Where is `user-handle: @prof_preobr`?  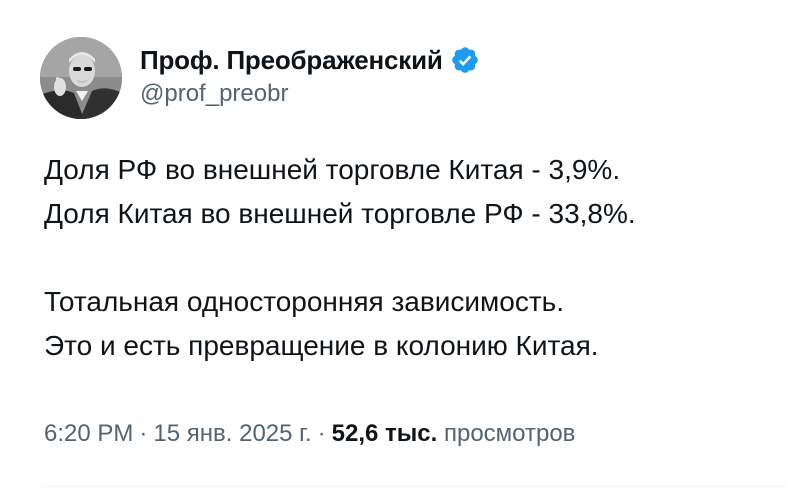 user-handle: @prof_preobr is located at coordinates (310, 94).